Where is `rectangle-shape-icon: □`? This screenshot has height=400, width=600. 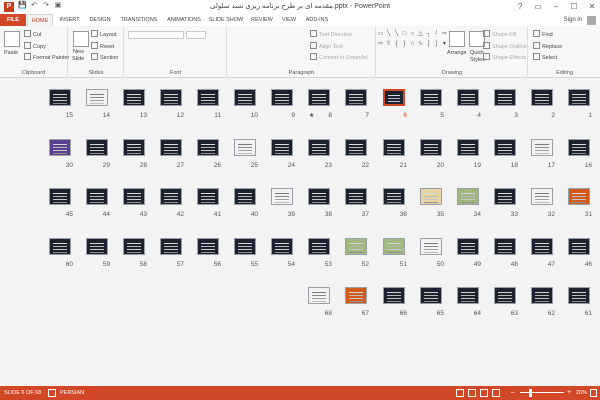
rectangle-shape-icon: □ is located at coordinates (404, 34).